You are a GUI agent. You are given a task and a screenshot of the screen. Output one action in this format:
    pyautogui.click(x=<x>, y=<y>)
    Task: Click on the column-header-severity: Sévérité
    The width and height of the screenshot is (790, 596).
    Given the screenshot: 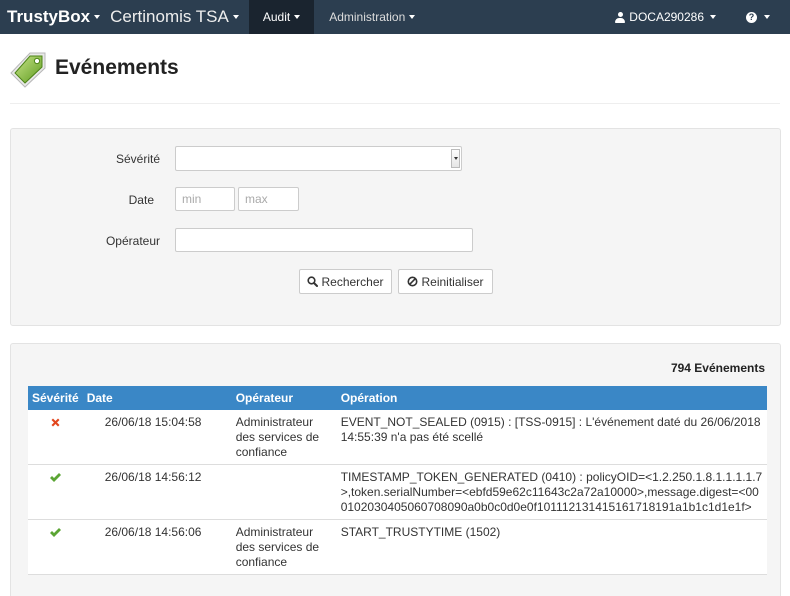 What is the action you would take?
    pyautogui.click(x=55, y=398)
    